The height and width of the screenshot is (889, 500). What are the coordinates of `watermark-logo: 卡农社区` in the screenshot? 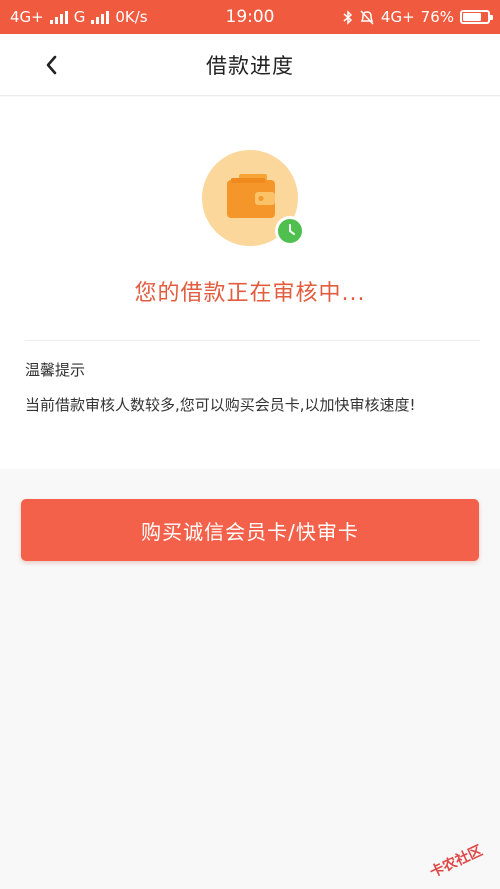 It's located at (456, 858).